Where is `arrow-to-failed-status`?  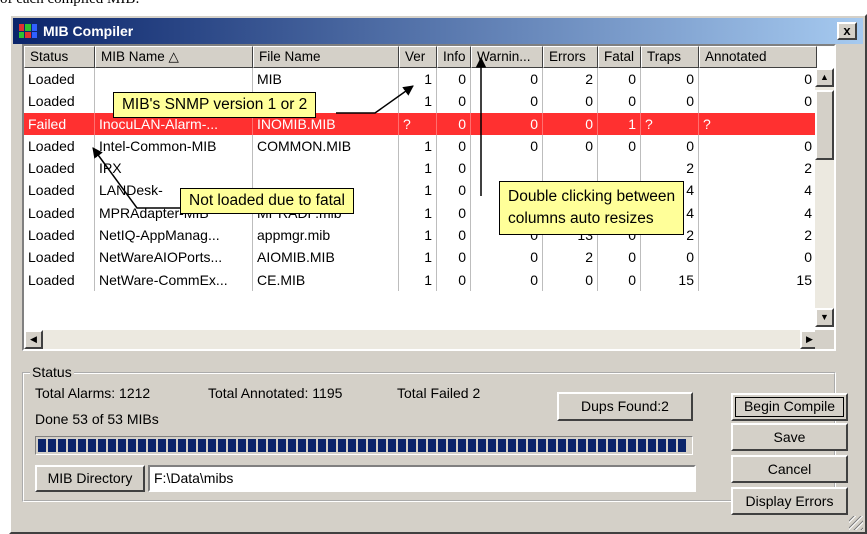 arrow-to-failed-status is located at coordinates (136, 178).